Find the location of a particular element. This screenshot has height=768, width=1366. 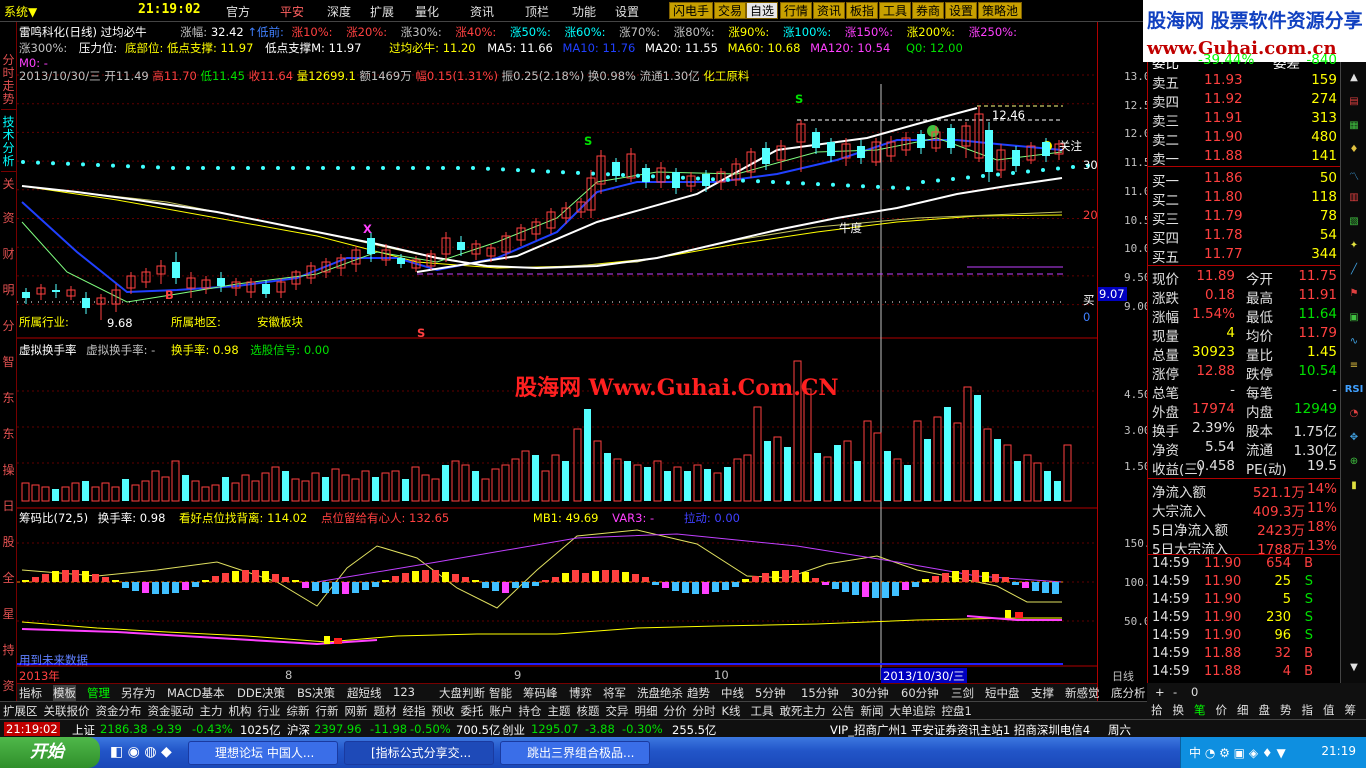

left-tab-3: 财 is located at coordinates (8, 254).